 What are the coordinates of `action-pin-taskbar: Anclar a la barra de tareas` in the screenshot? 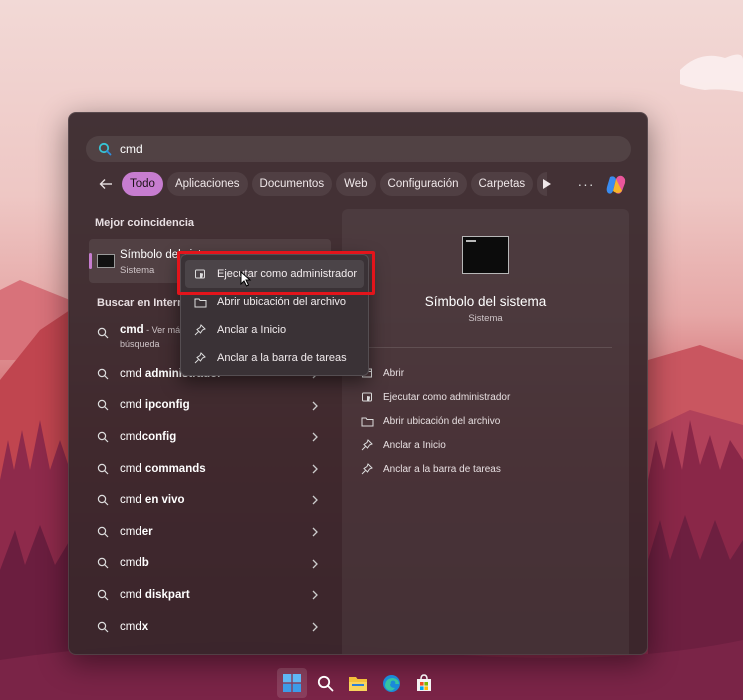 It's located at (435, 469).